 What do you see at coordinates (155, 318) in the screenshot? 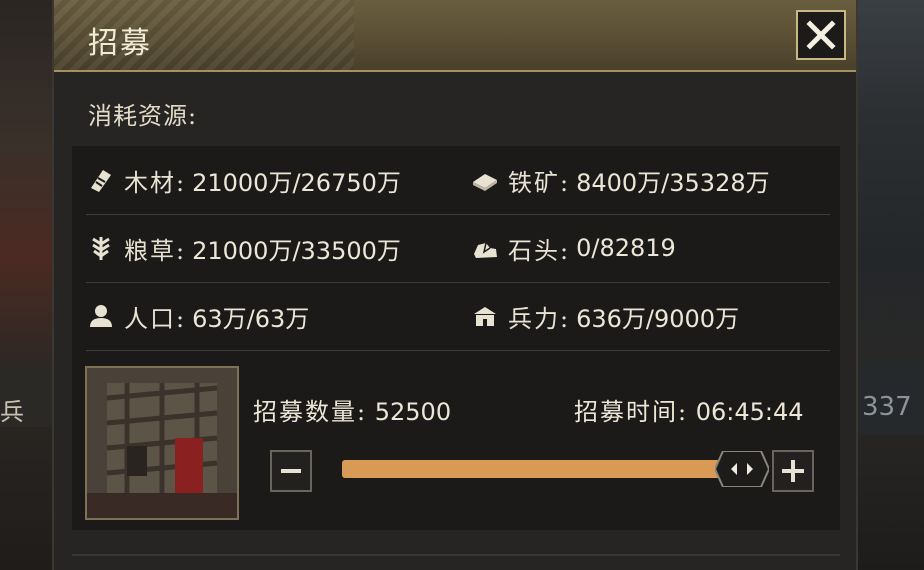
I see `resource-label: 人口:` at bounding box center [155, 318].